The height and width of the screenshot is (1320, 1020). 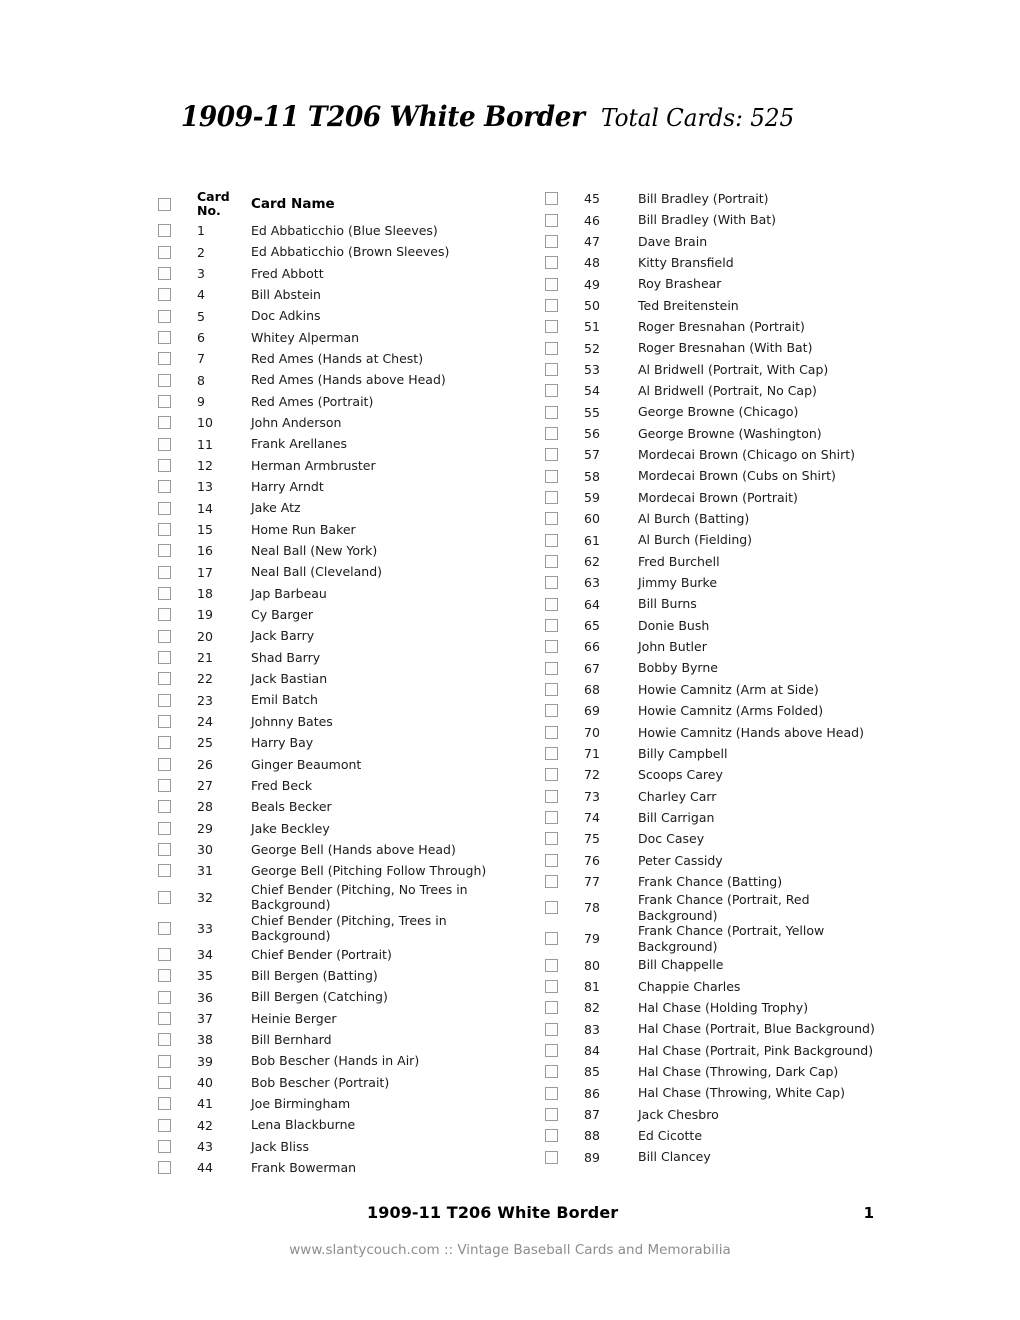 What do you see at coordinates (205, 871) in the screenshot?
I see `card-number: 31` at bounding box center [205, 871].